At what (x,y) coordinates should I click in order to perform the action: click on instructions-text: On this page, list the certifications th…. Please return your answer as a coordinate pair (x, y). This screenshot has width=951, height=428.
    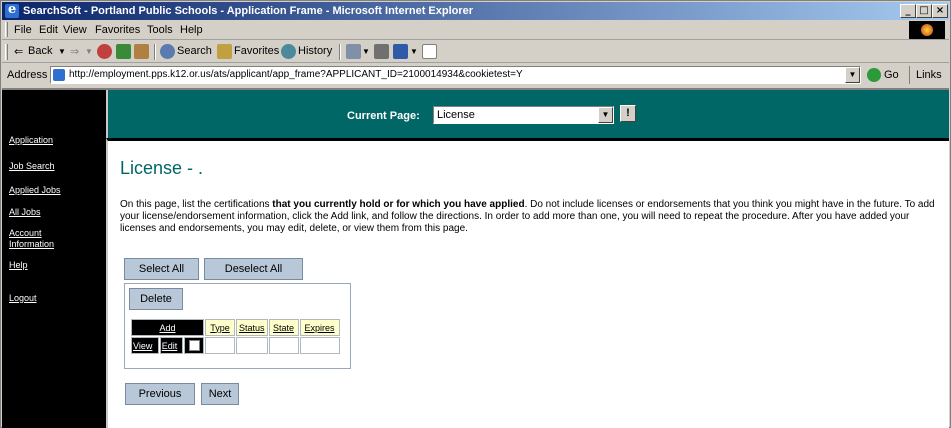
    Looking at the image, I should click on (533, 217).